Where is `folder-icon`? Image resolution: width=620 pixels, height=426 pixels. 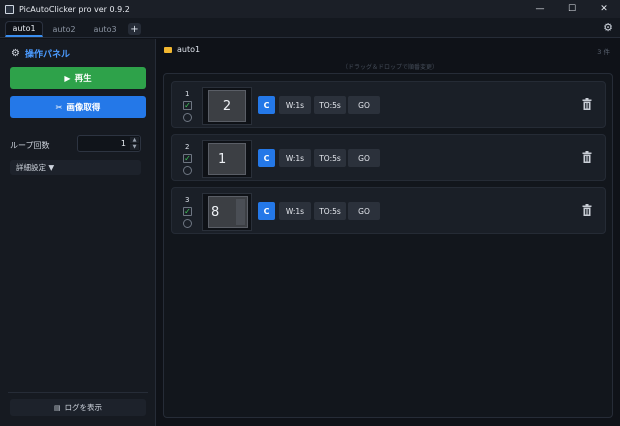
folder-icon is located at coordinates (168, 49).